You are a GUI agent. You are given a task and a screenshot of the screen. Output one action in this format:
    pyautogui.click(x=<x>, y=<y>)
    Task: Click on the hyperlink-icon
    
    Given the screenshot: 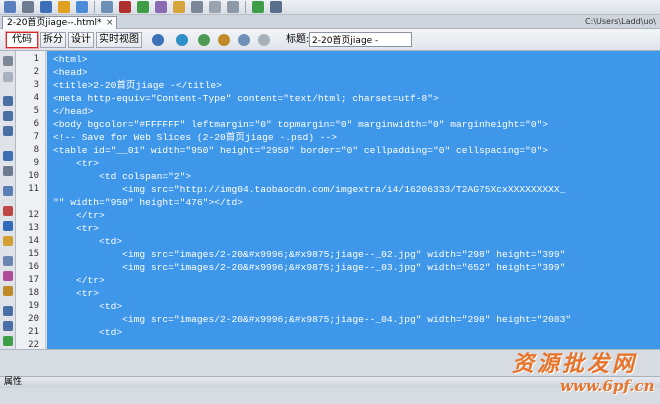 What is the action you would take?
    pyautogui.click(x=10, y=7)
    